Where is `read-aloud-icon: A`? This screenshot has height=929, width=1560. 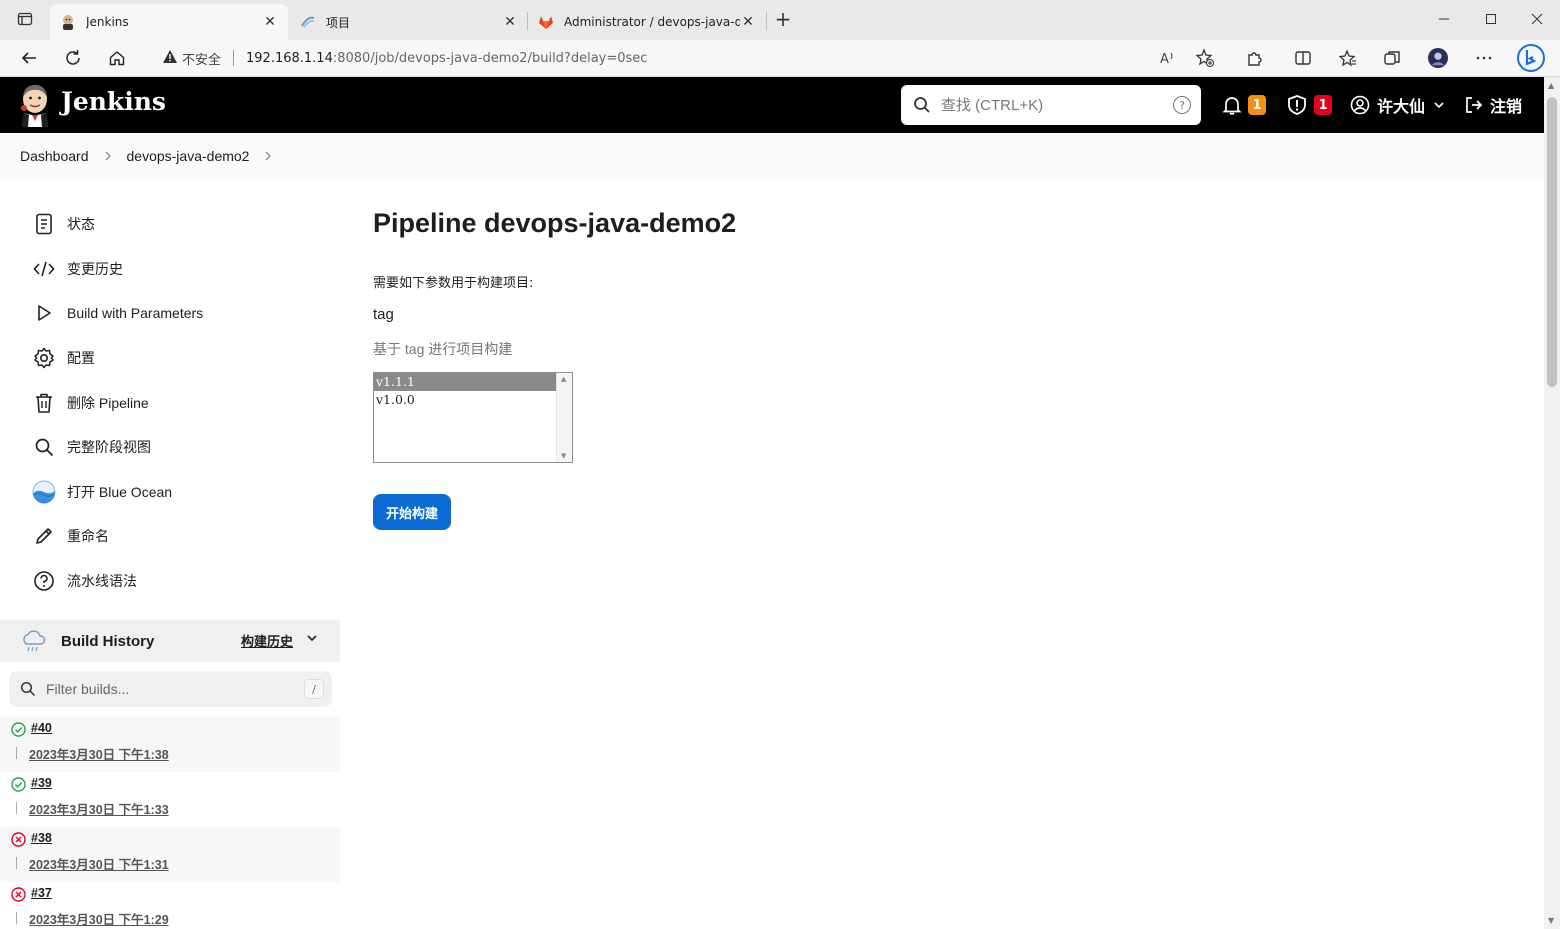 read-aloud-icon: A is located at coordinates (1168, 58).